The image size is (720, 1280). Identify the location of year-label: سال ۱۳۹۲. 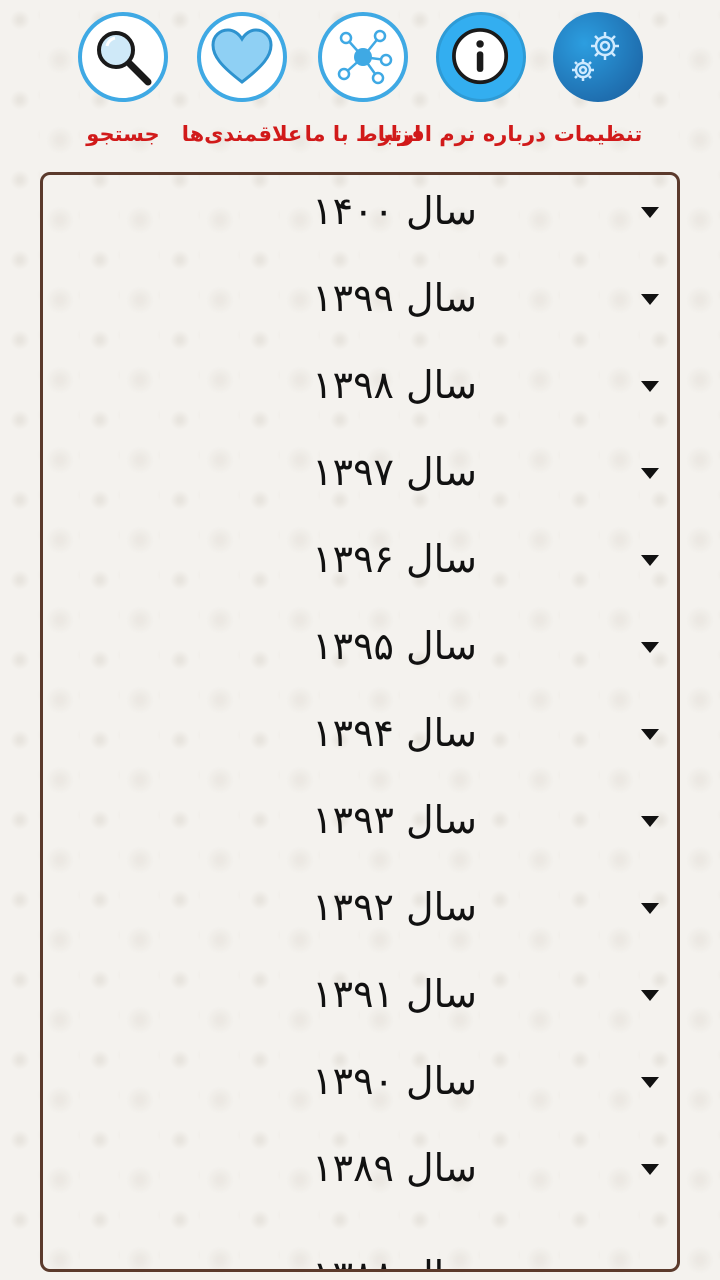
(394, 907).